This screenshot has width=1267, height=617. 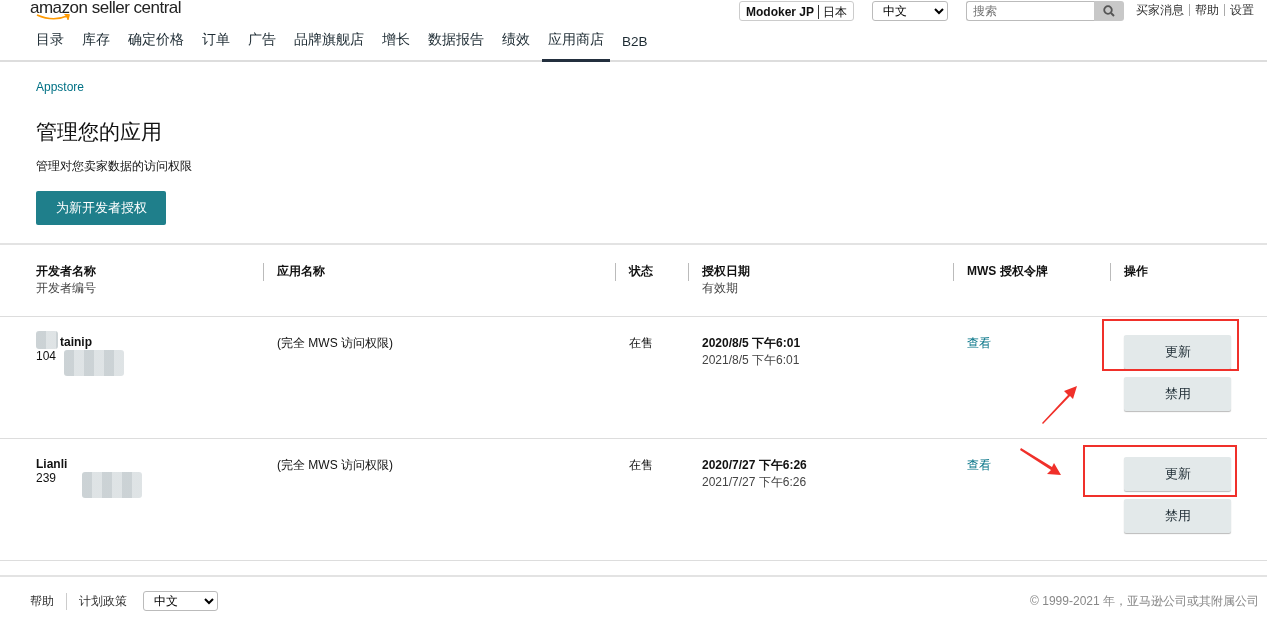 What do you see at coordinates (1008, 271) in the screenshot?
I see `column-header: MWS 授权令牌` at bounding box center [1008, 271].